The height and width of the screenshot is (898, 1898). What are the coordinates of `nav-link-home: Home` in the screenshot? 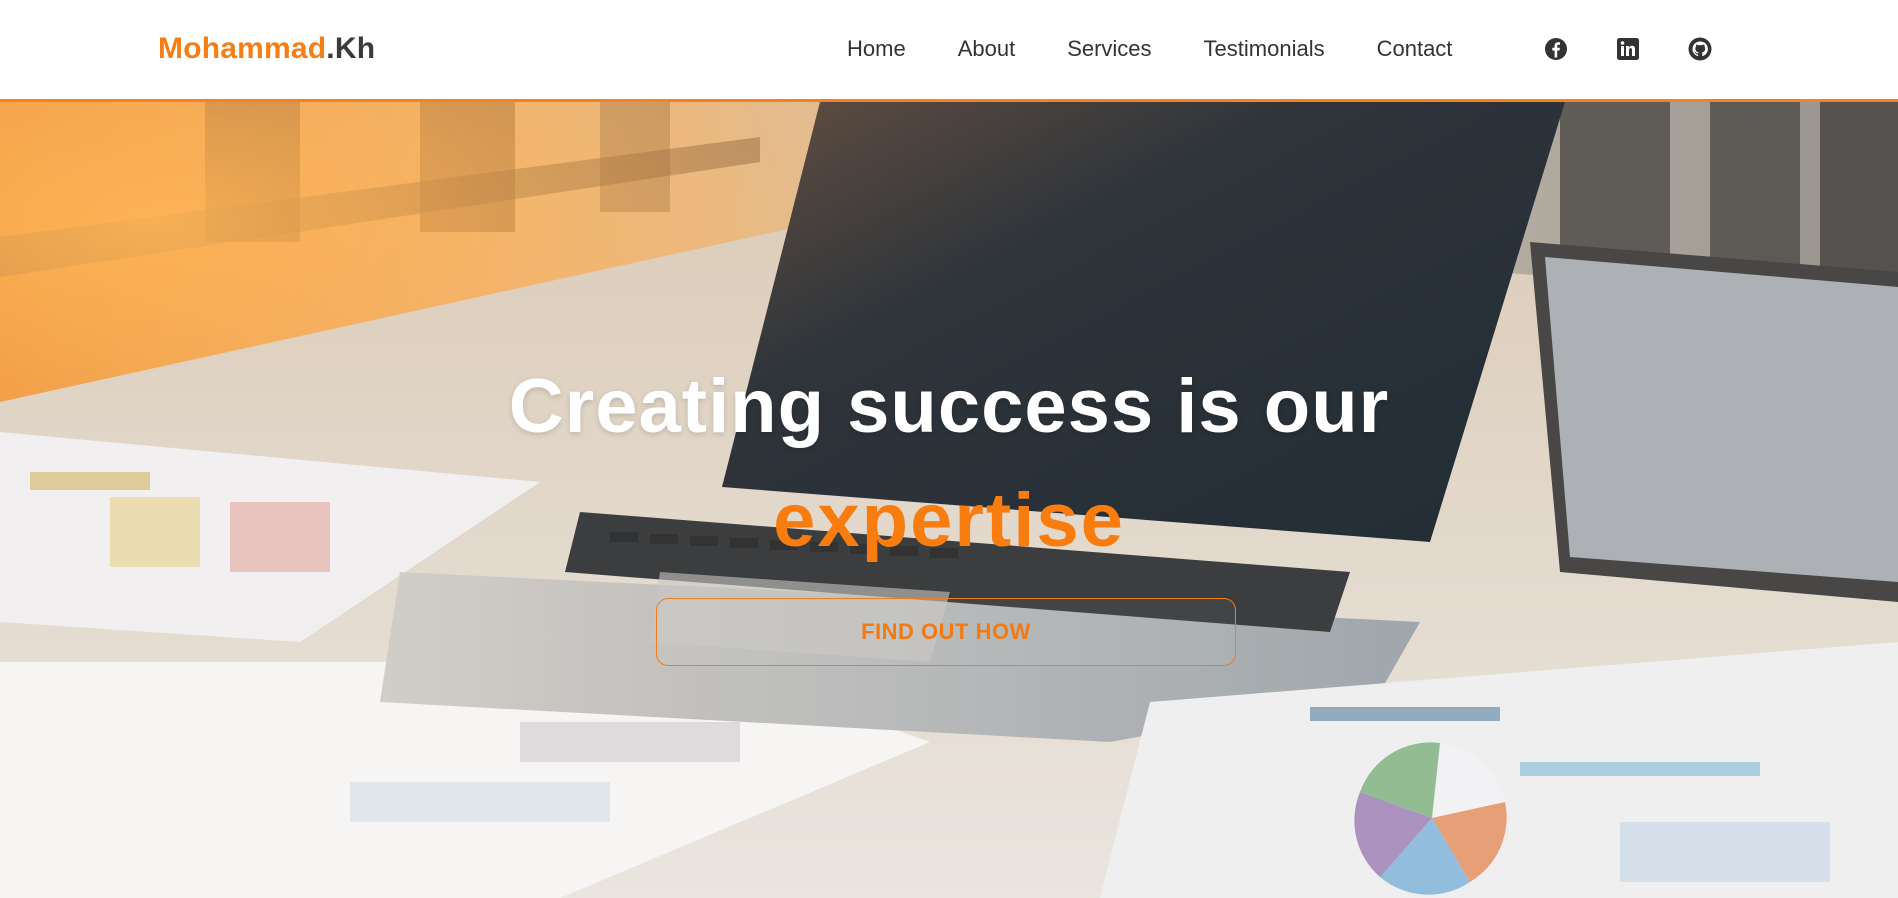 It's located at (876, 49).